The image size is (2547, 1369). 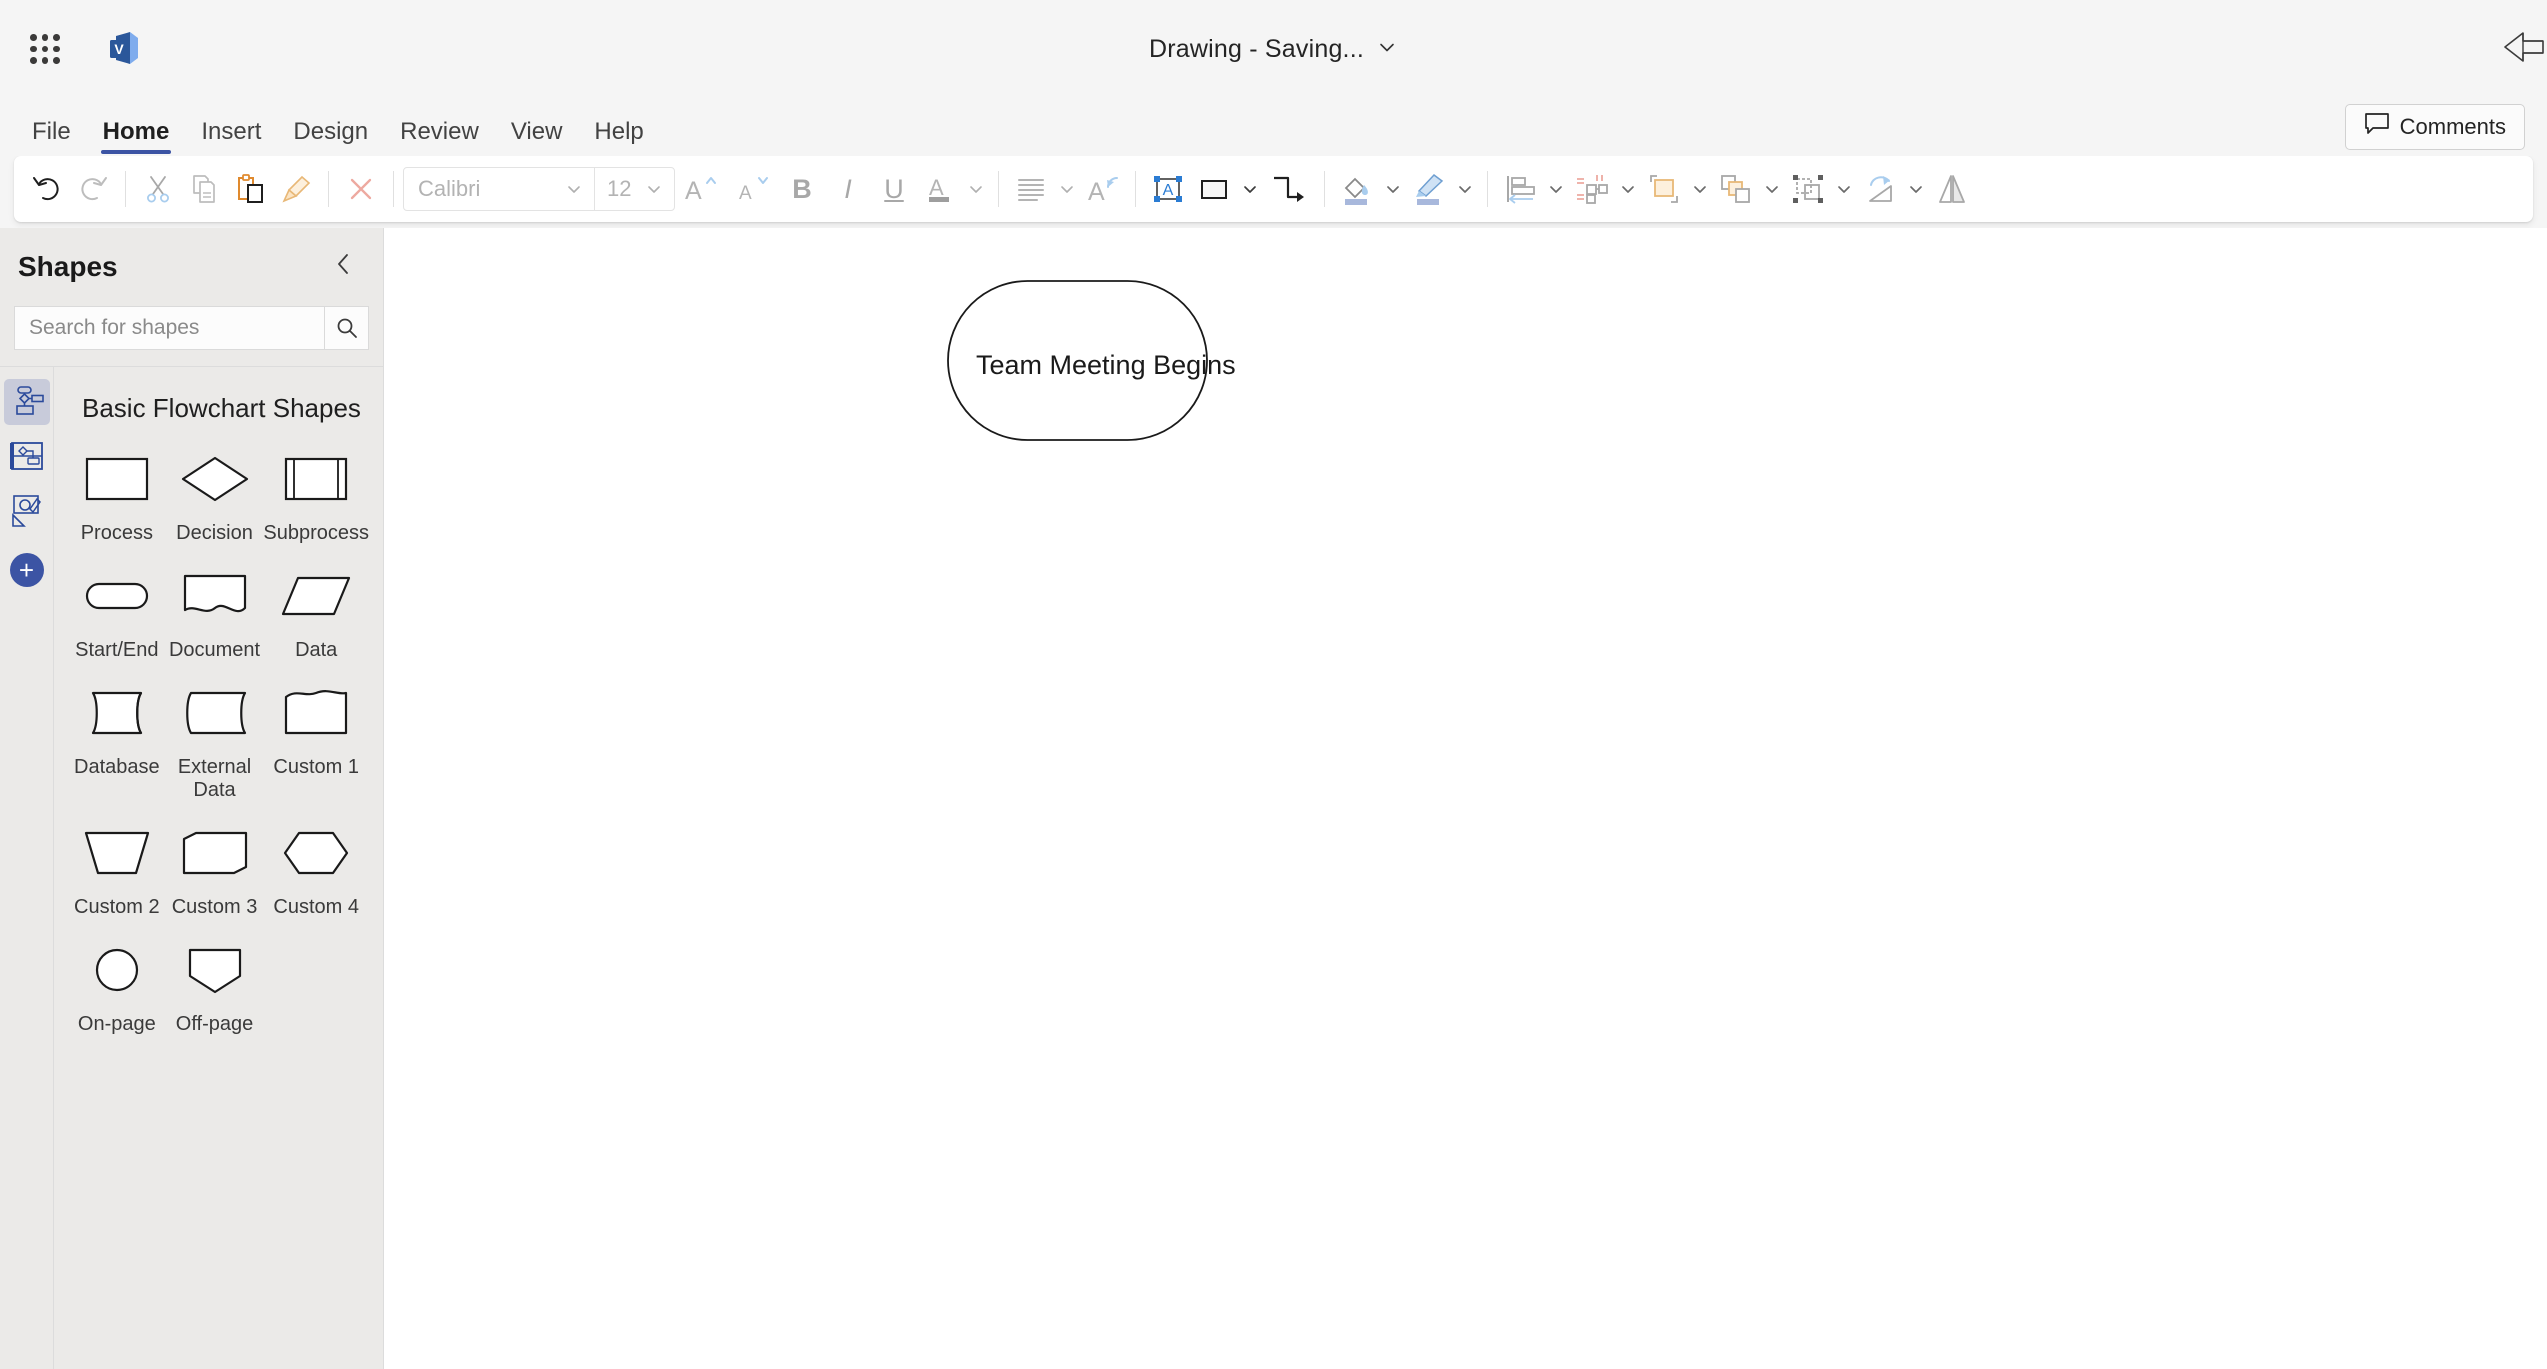 I want to click on shapes-search-row, so click(x=191, y=336).